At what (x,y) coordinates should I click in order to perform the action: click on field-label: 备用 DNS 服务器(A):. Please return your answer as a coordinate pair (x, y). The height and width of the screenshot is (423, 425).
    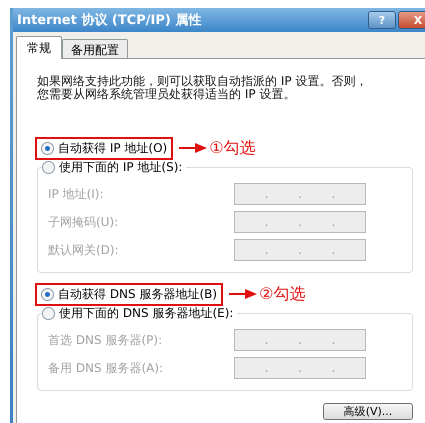
    Looking at the image, I should click on (106, 368).